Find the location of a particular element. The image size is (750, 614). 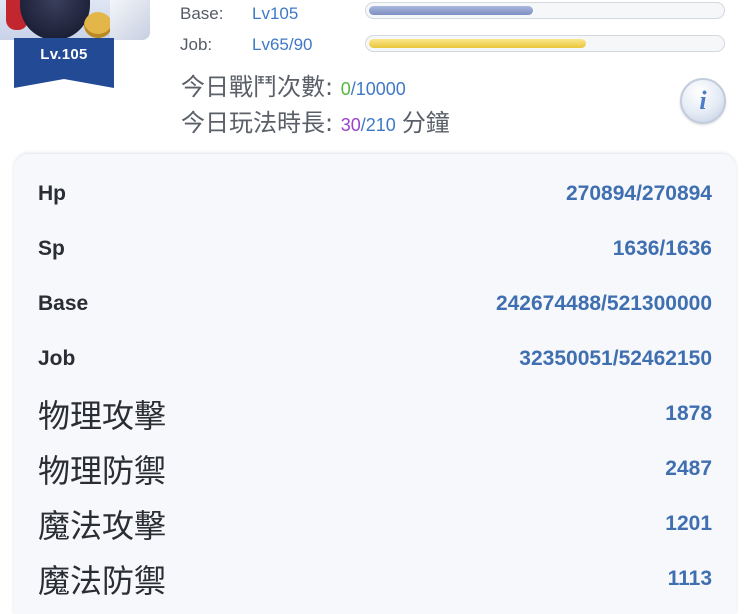

stat-row-physical-attack: 物理攻擊 1878 is located at coordinates (375, 414).